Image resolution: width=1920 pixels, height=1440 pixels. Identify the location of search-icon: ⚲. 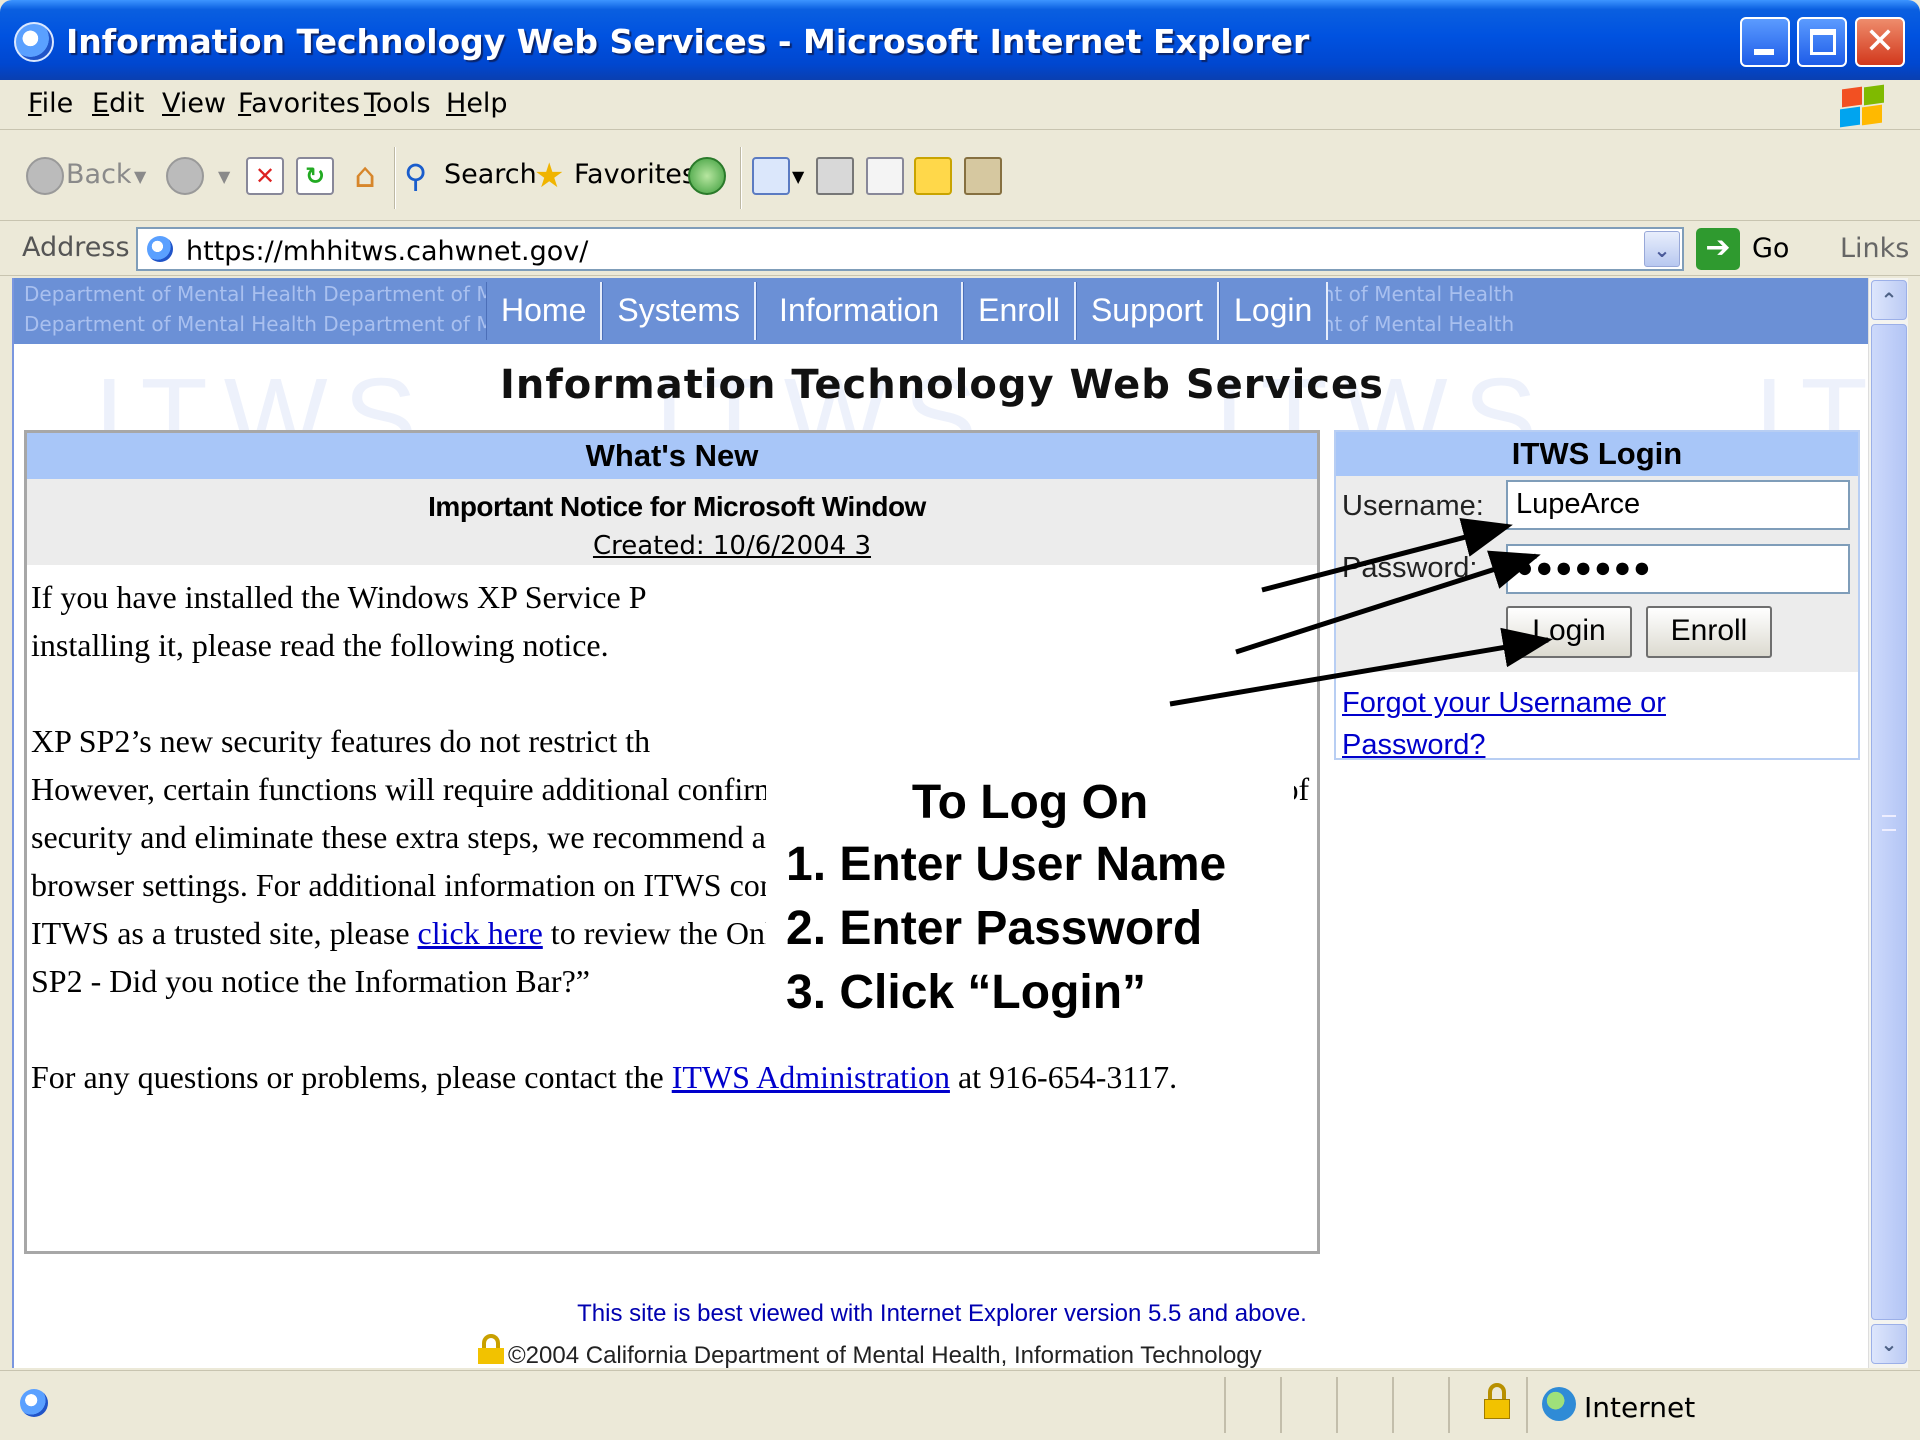
(423, 176).